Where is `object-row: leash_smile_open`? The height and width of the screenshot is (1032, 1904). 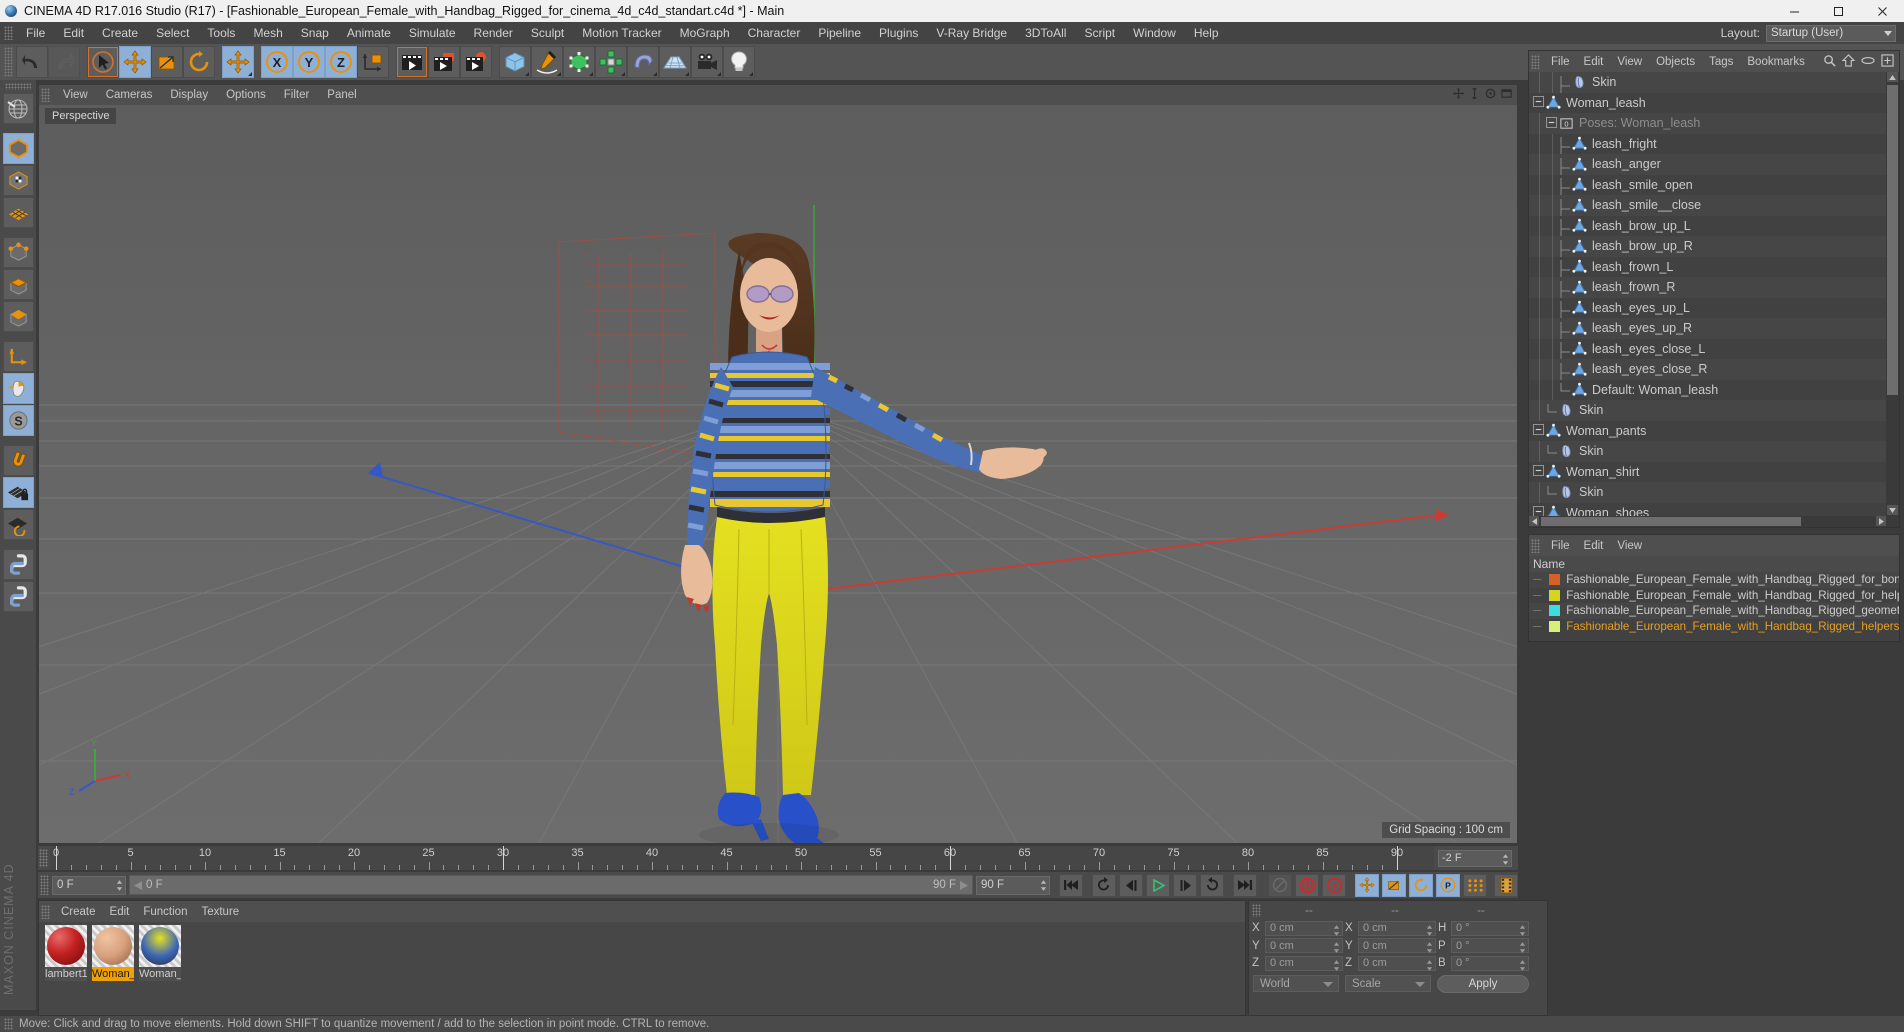
object-row: leash_smile_open is located at coordinates (1707, 186).